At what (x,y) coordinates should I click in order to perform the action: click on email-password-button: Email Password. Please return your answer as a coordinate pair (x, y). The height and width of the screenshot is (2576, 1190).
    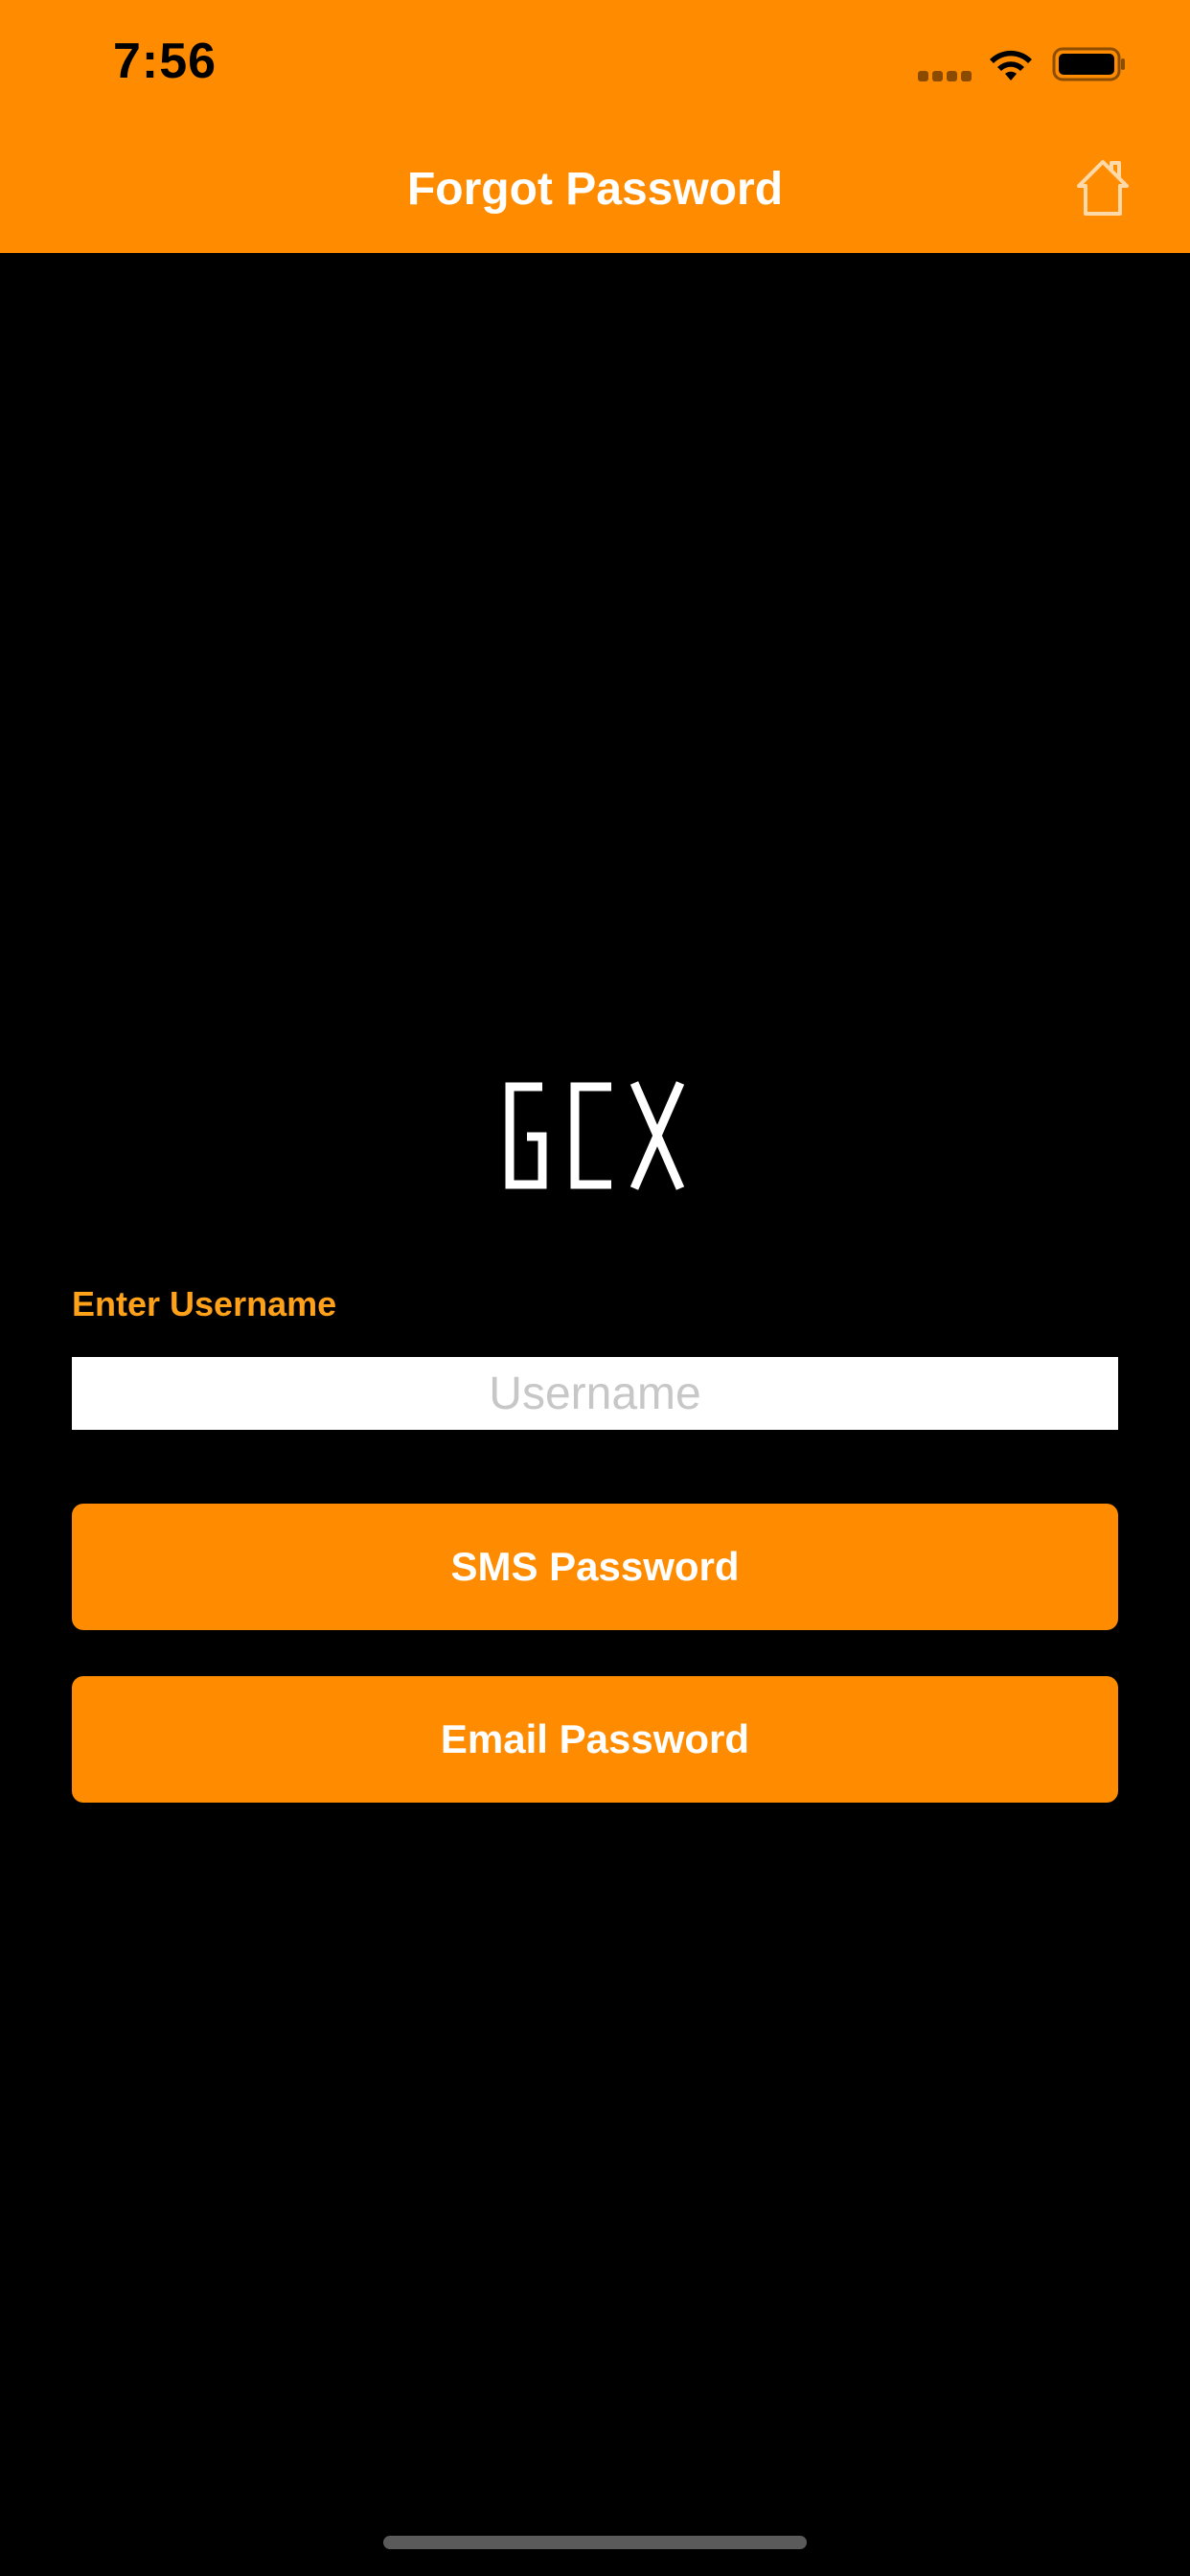
    Looking at the image, I should click on (595, 1740).